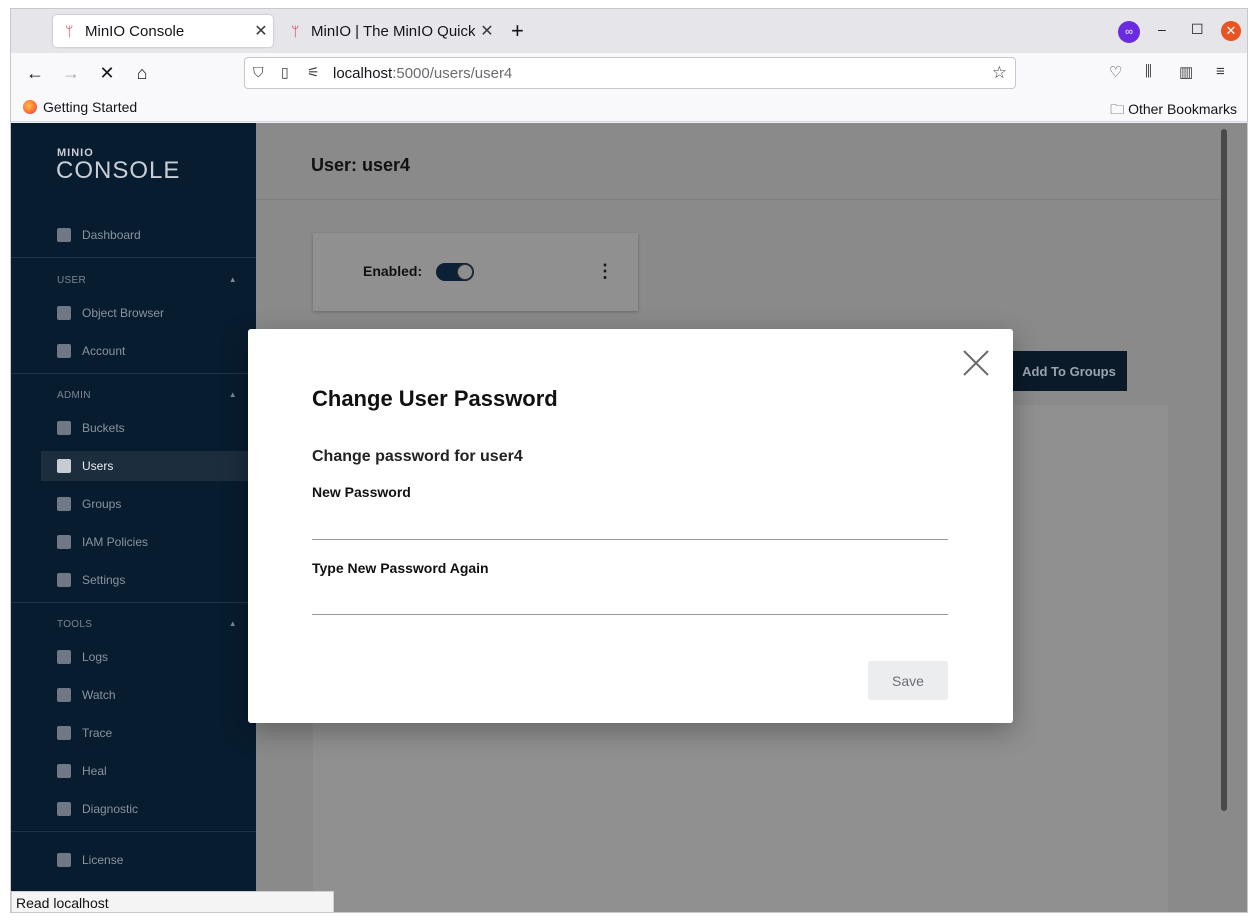 The height and width of the screenshot is (922, 1258). What do you see at coordinates (393, 31) in the screenshot?
I see `tab-title: MinIO | The MinIO Quicks` at bounding box center [393, 31].